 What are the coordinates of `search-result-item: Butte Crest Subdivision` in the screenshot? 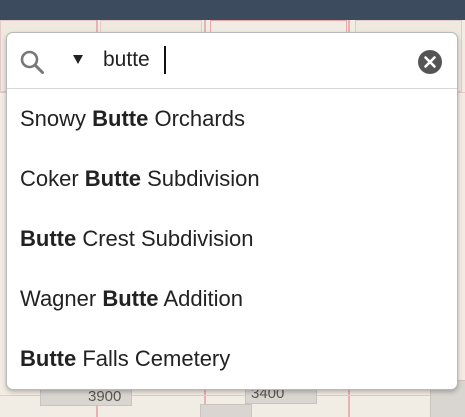 It's located at (232, 239).